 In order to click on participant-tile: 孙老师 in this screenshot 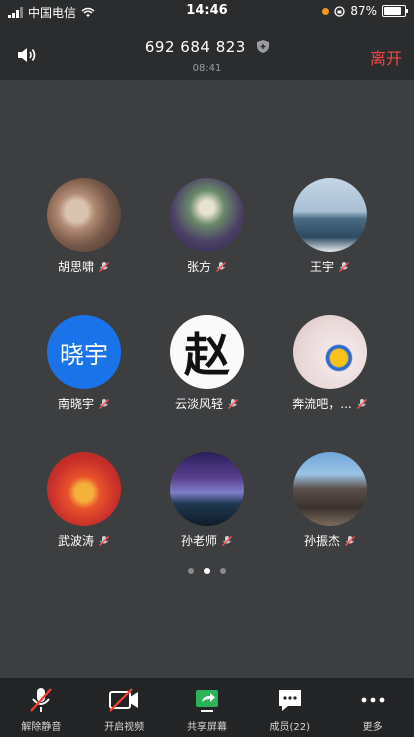, I will do `click(207, 500)`.